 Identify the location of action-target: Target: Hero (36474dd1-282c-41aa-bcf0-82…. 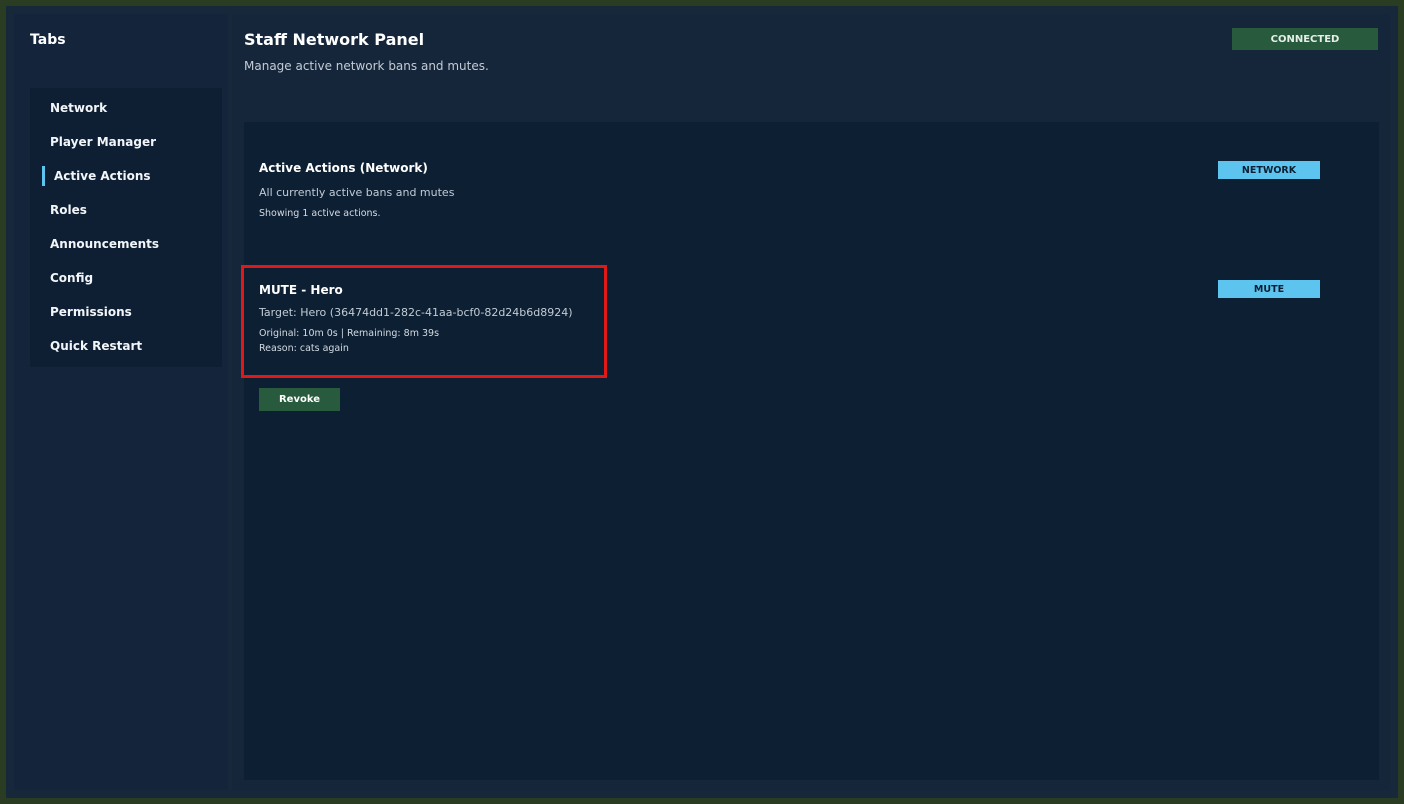
(416, 312).